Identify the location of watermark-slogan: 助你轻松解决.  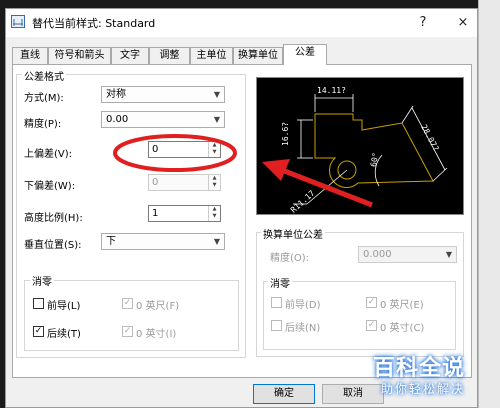
(423, 389).